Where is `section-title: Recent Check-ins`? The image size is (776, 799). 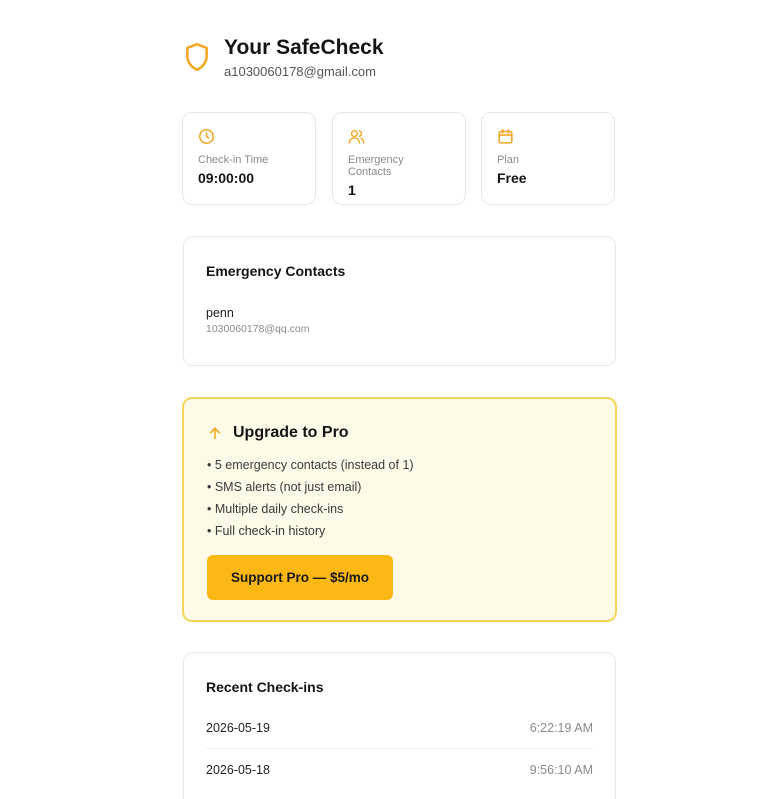
section-title: Recent Check-ins is located at coordinates (265, 687).